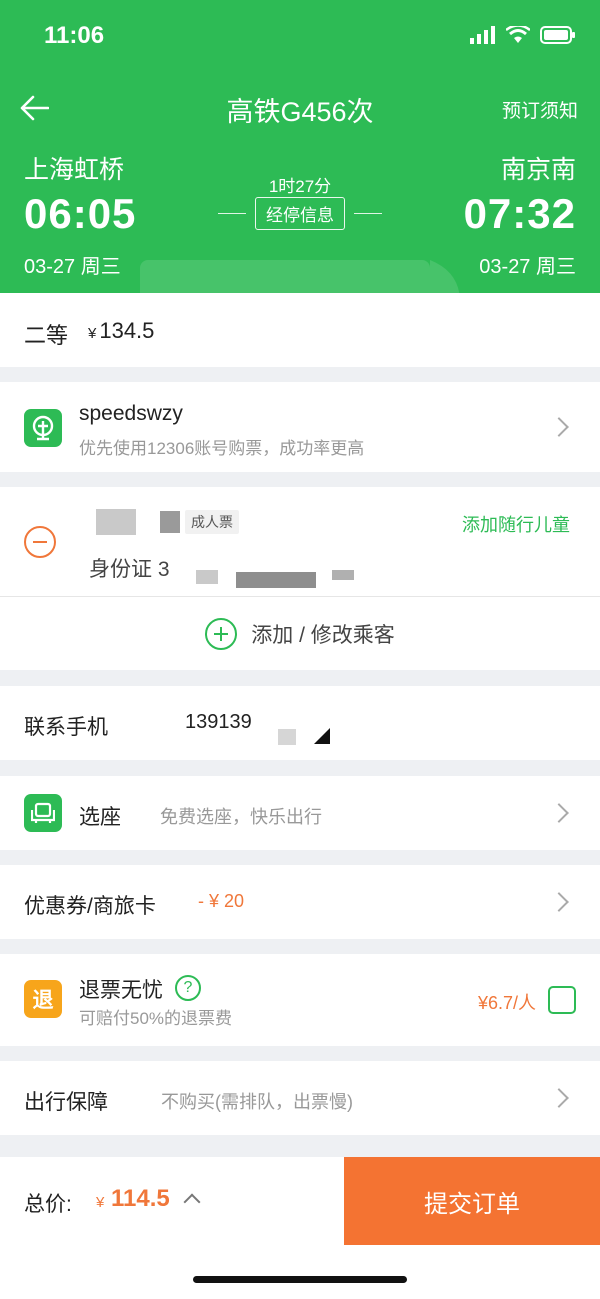 The width and height of the screenshot is (600, 1299). Describe the element at coordinates (540, 109) in the screenshot. I see `booking-notice-link: 预订须知` at that location.